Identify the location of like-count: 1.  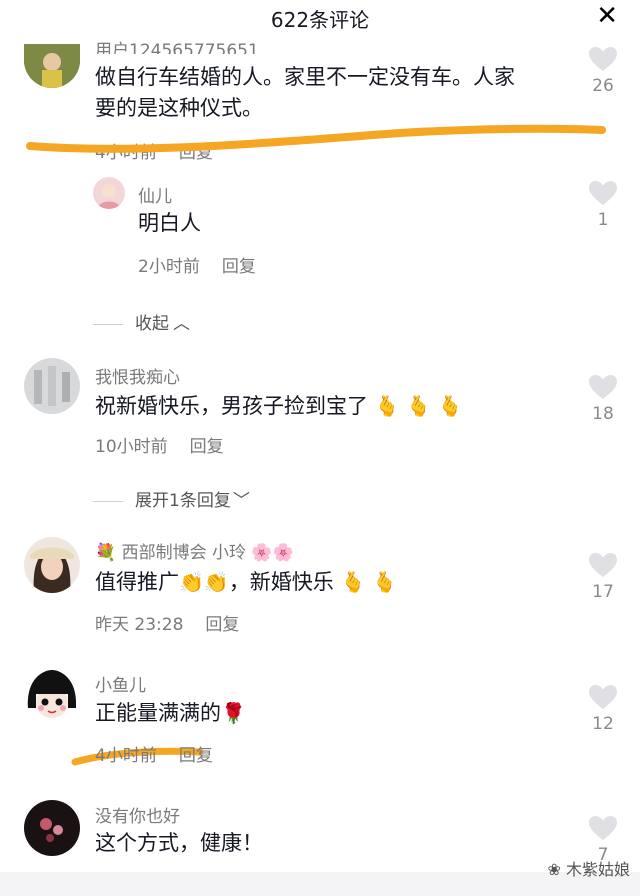
(603, 220).